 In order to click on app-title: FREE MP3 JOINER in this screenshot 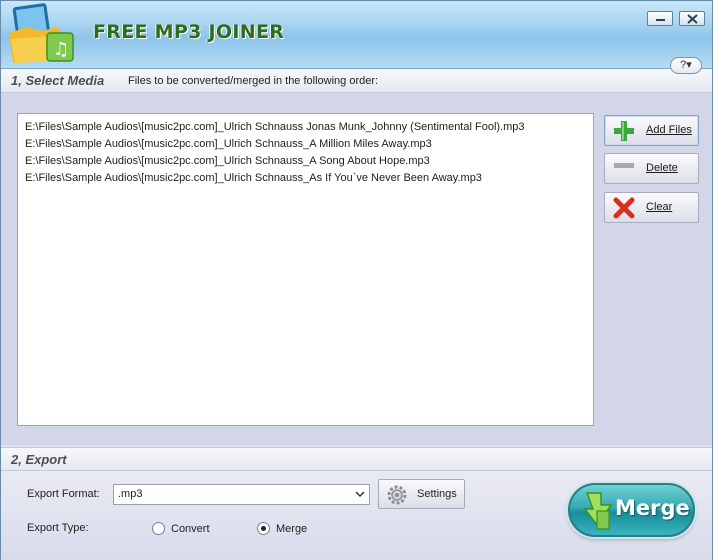, I will do `click(189, 32)`.